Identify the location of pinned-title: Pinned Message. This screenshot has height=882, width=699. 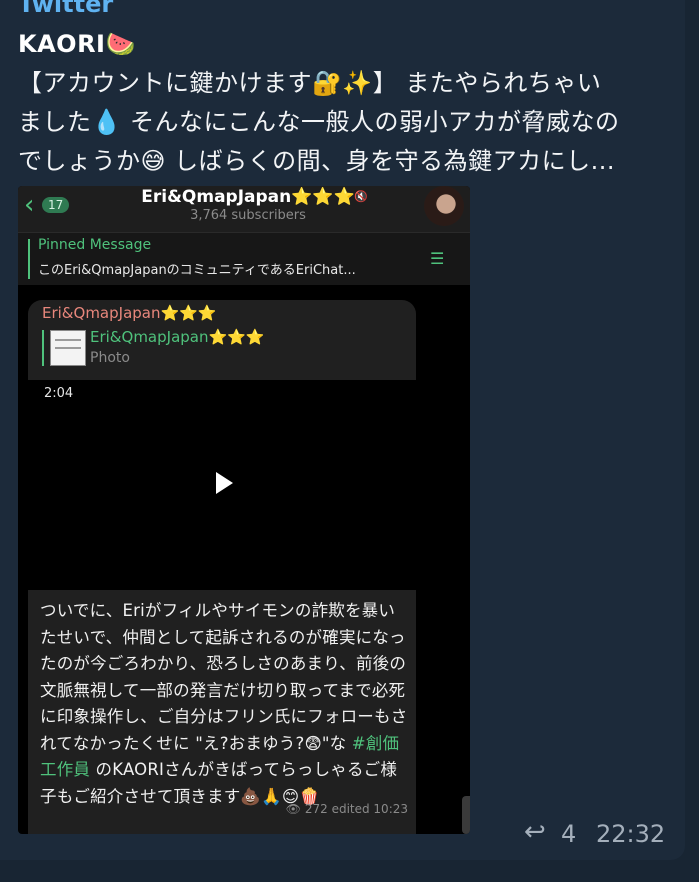
(95, 245).